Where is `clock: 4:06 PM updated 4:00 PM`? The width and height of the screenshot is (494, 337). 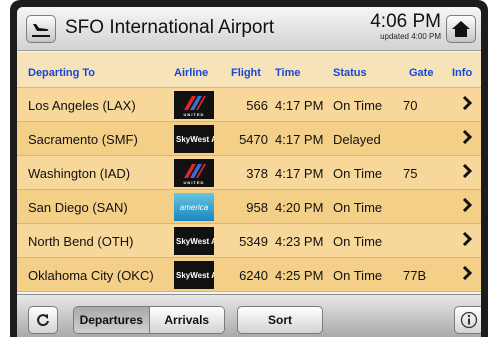
clock: 4:06 PM updated 4:00 PM is located at coordinates (405, 27).